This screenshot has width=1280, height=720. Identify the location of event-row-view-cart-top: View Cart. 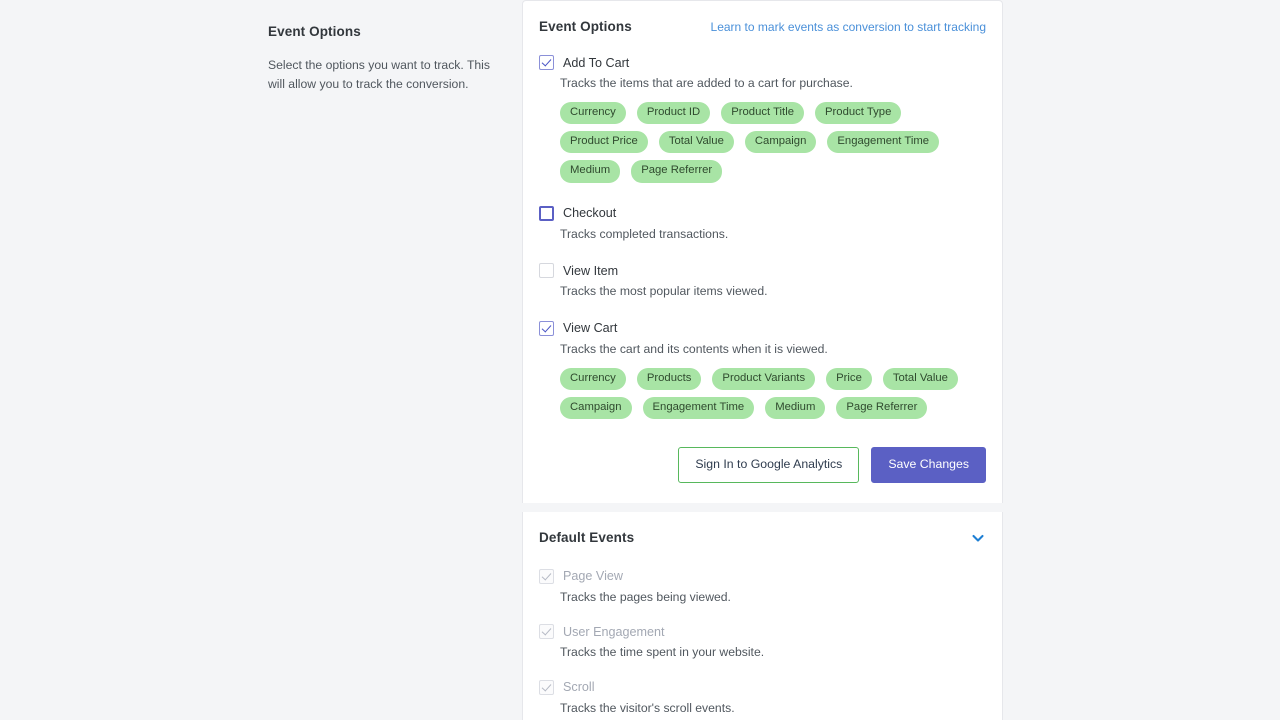
(762, 328).